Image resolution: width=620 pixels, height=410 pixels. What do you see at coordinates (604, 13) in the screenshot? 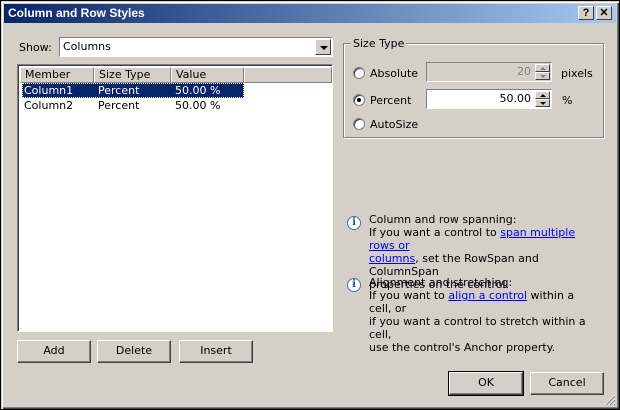
I see `close-button: ✕` at bounding box center [604, 13].